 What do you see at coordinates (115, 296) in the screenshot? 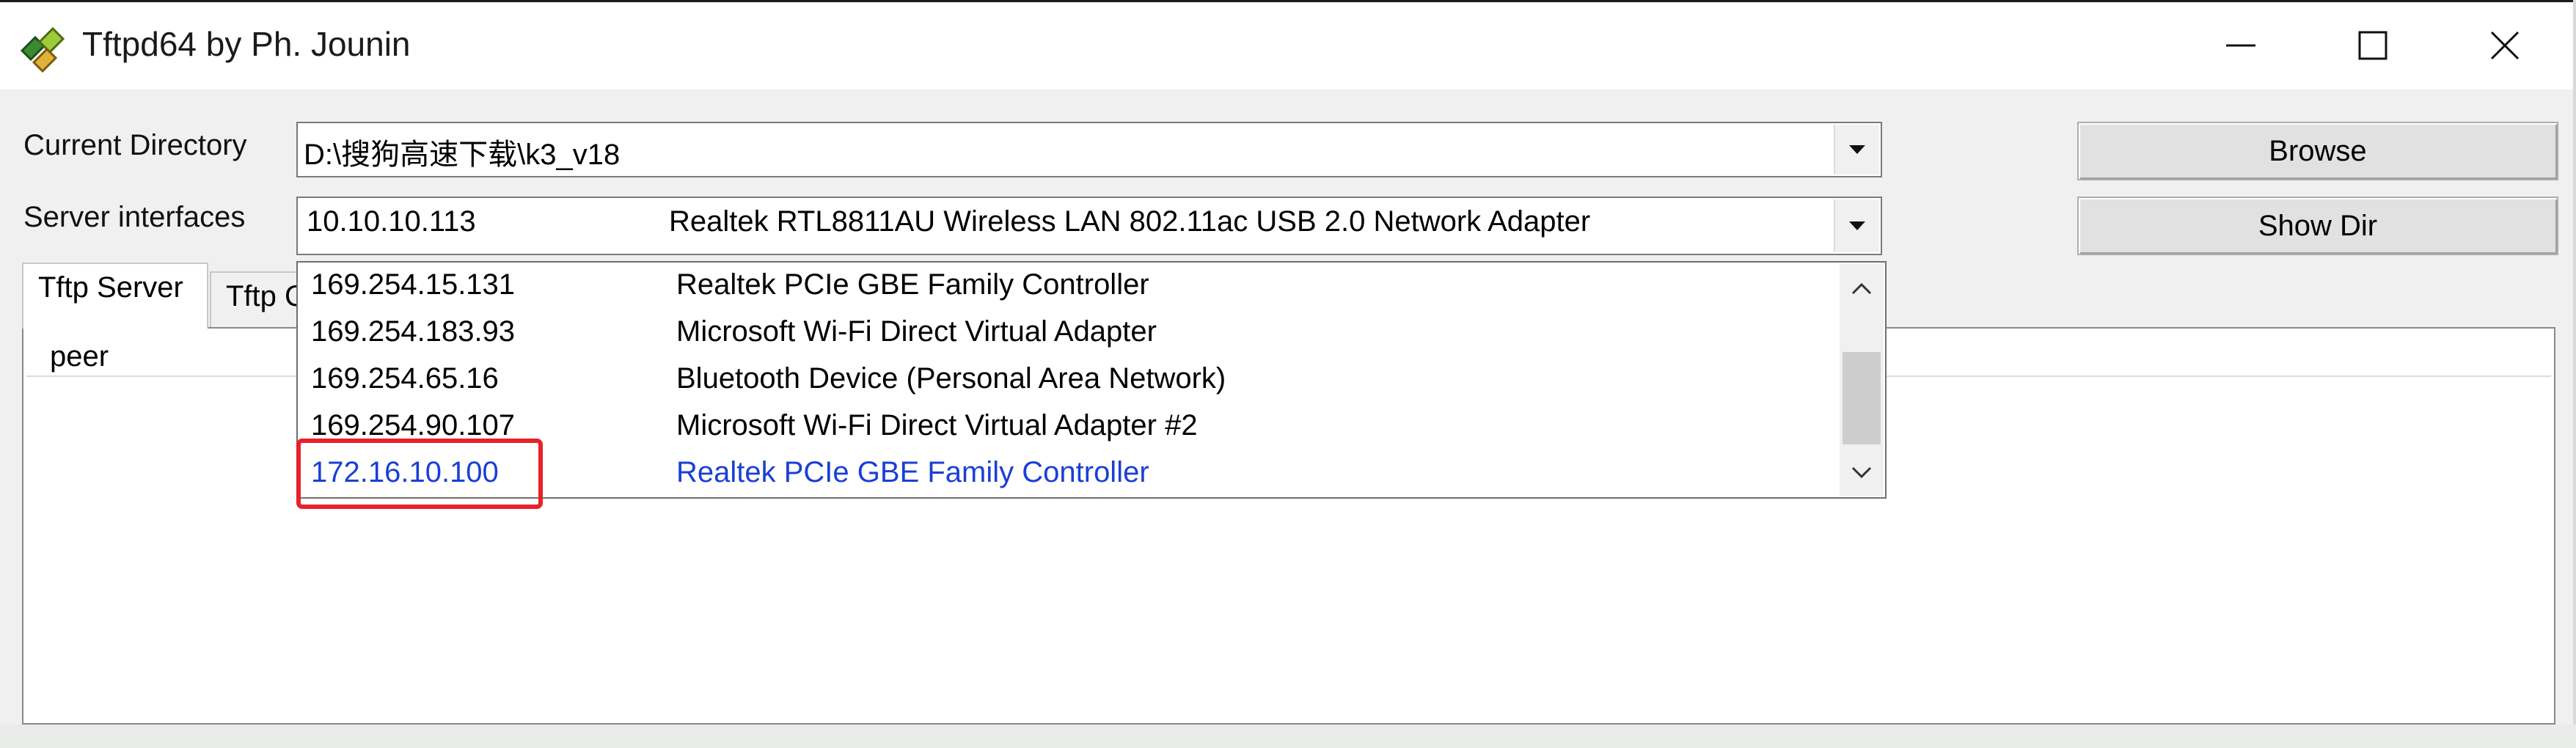
I see `tab-tftp-server: Tftp Server` at bounding box center [115, 296].